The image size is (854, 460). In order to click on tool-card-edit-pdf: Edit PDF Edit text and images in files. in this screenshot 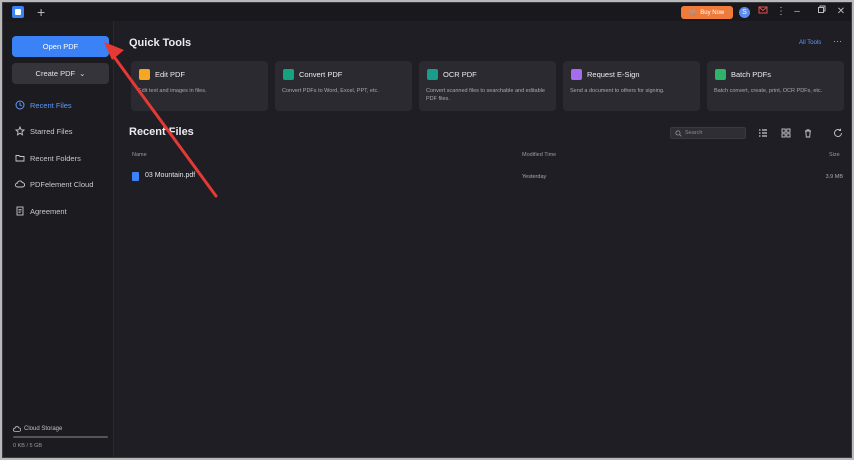, I will do `click(199, 86)`.